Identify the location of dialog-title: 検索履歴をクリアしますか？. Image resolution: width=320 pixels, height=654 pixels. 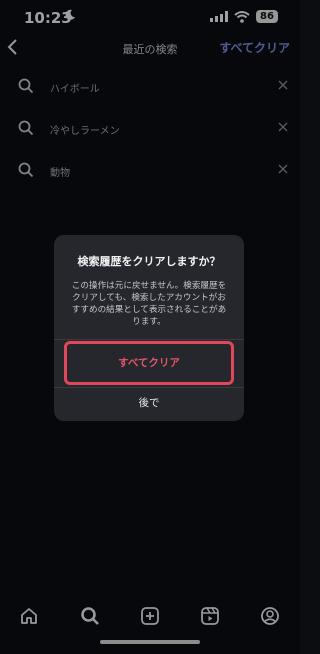
(149, 261).